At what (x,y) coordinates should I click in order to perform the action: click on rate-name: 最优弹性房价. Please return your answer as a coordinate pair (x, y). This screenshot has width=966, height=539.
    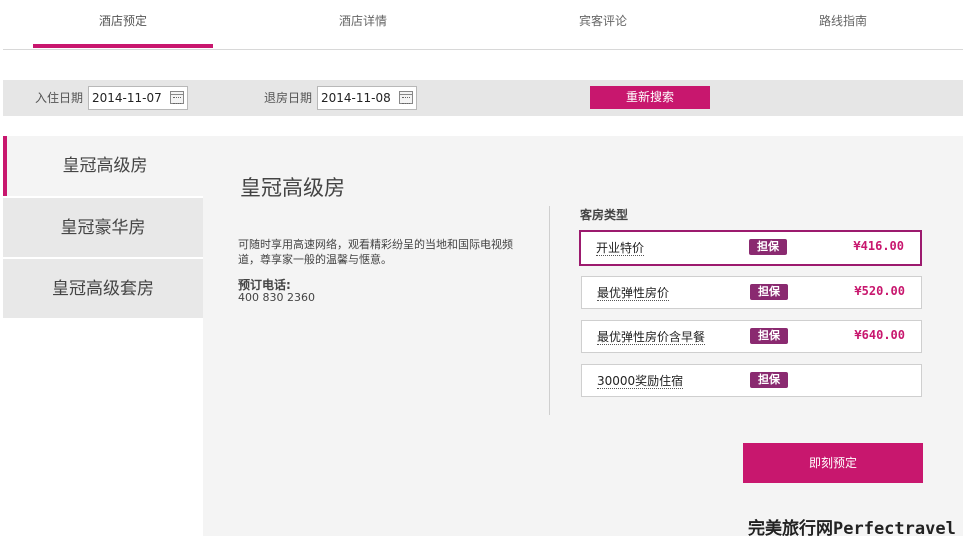
    Looking at the image, I should click on (633, 293).